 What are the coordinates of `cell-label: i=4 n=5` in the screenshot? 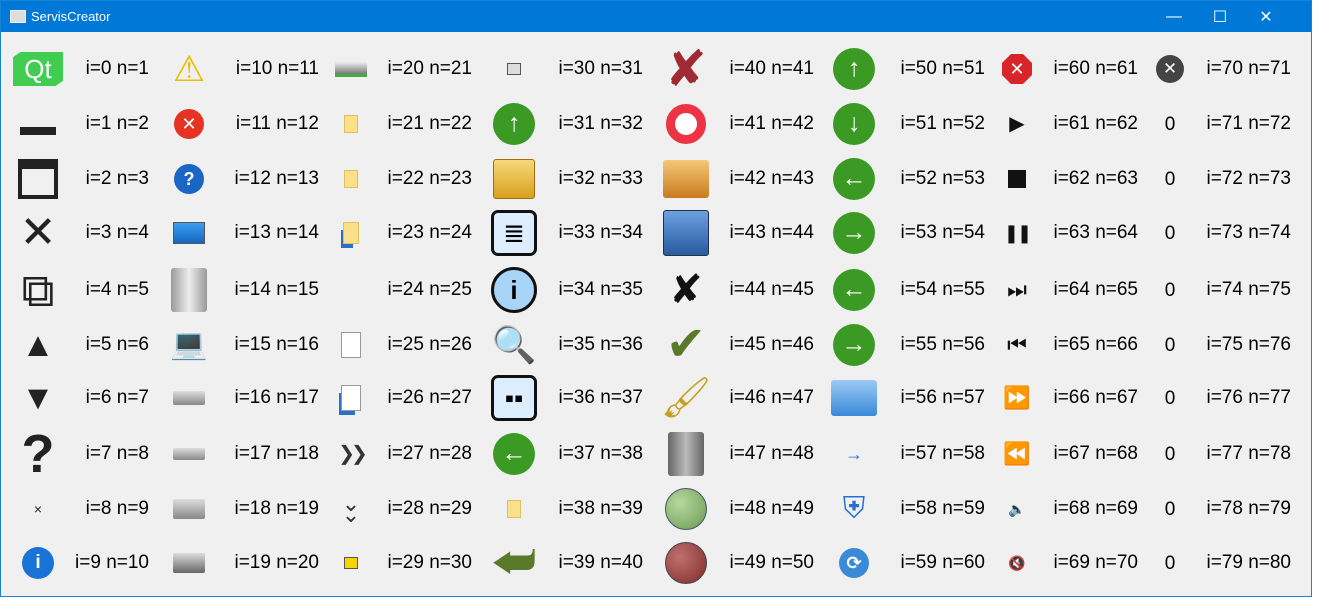 It's located at (117, 289).